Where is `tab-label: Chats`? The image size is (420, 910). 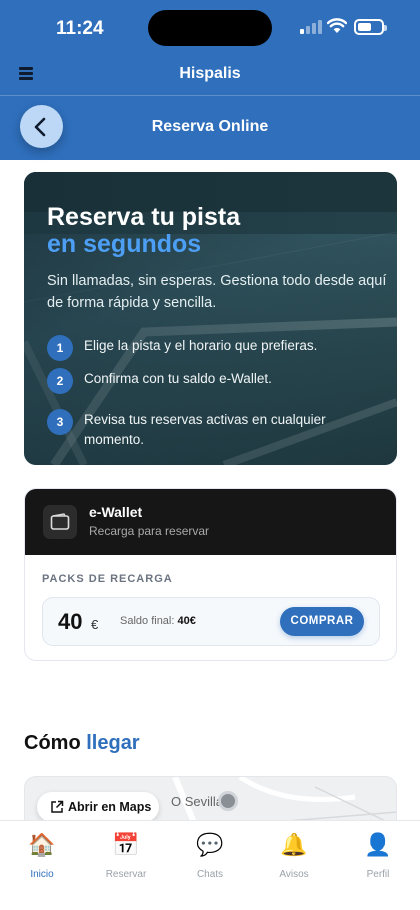
tab-label: Chats is located at coordinates (210, 874).